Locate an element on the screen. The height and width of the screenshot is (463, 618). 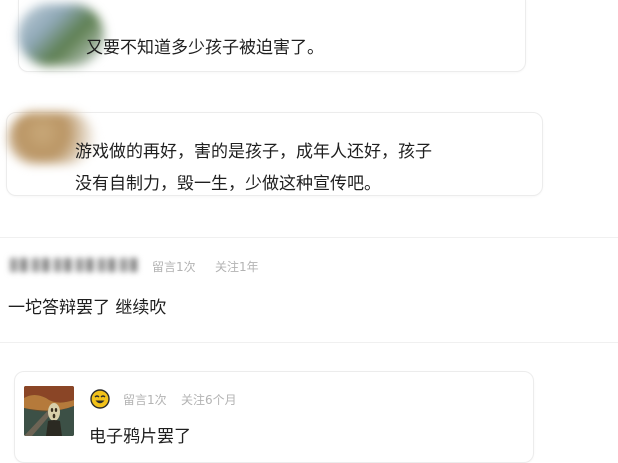
username is located at coordinates (74, 265).